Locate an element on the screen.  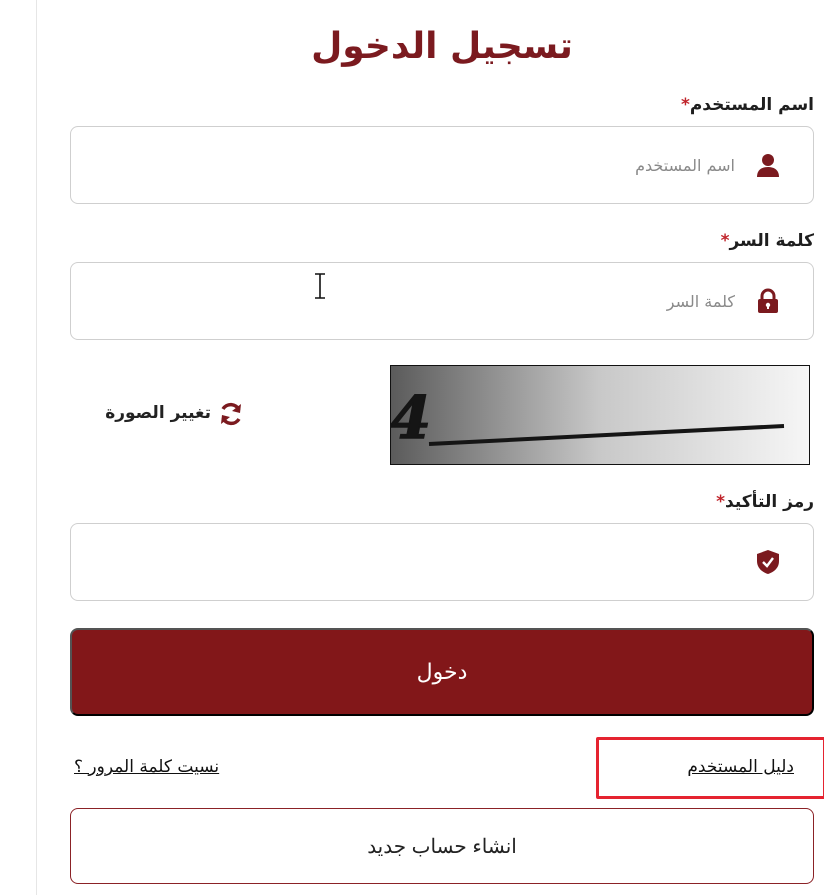
confirmation-label-row: رمز التأكيد* is located at coordinates (765, 502).